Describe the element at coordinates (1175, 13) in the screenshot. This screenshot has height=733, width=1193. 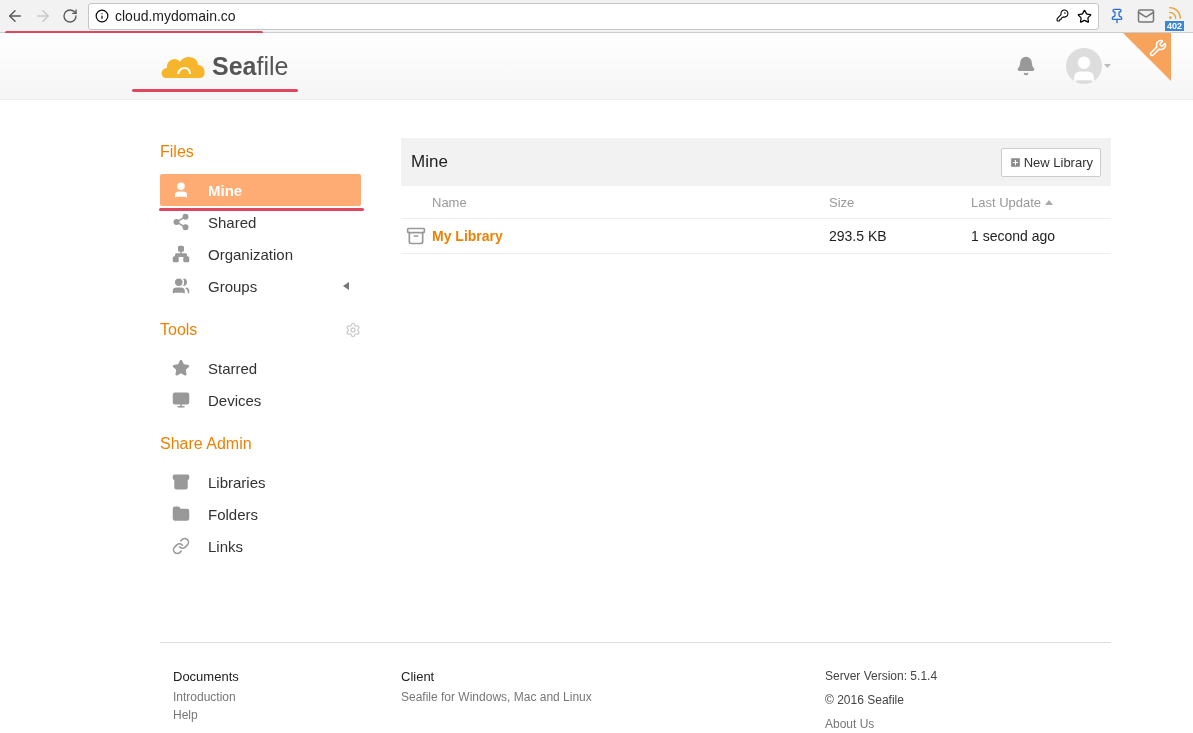
I see `feed-icon` at that location.